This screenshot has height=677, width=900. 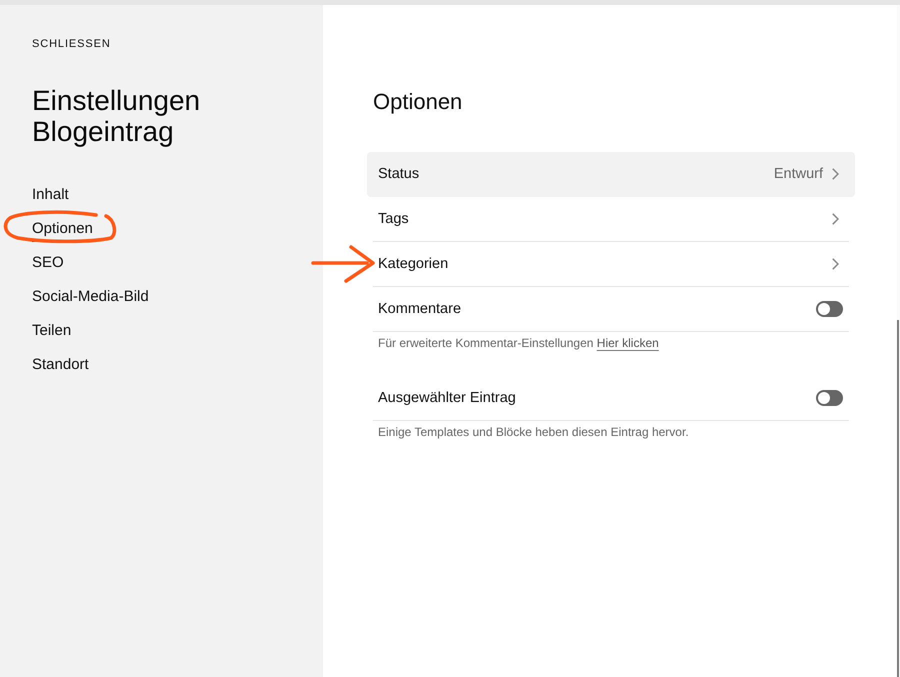 What do you see at coordinates (116, 116) in the screenshot?
I see `sidebar-title: Einstellungen Blogeintrag` at bounding box center [116, 116].